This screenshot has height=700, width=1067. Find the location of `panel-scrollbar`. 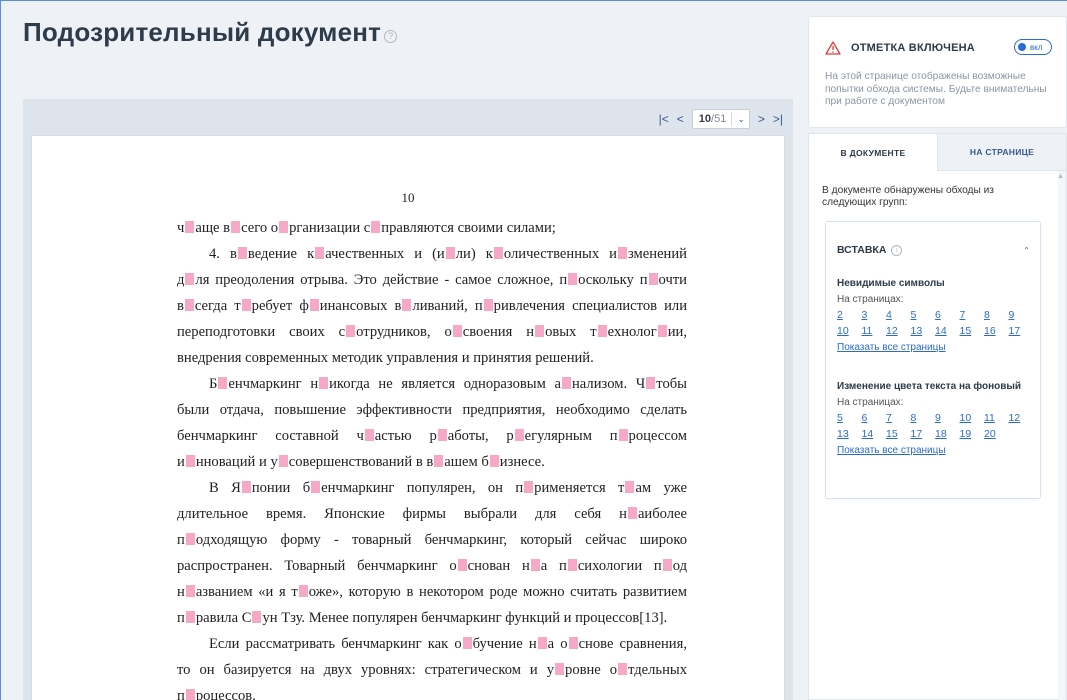

panel-scrollbar is located at coordinates (1062, 435).